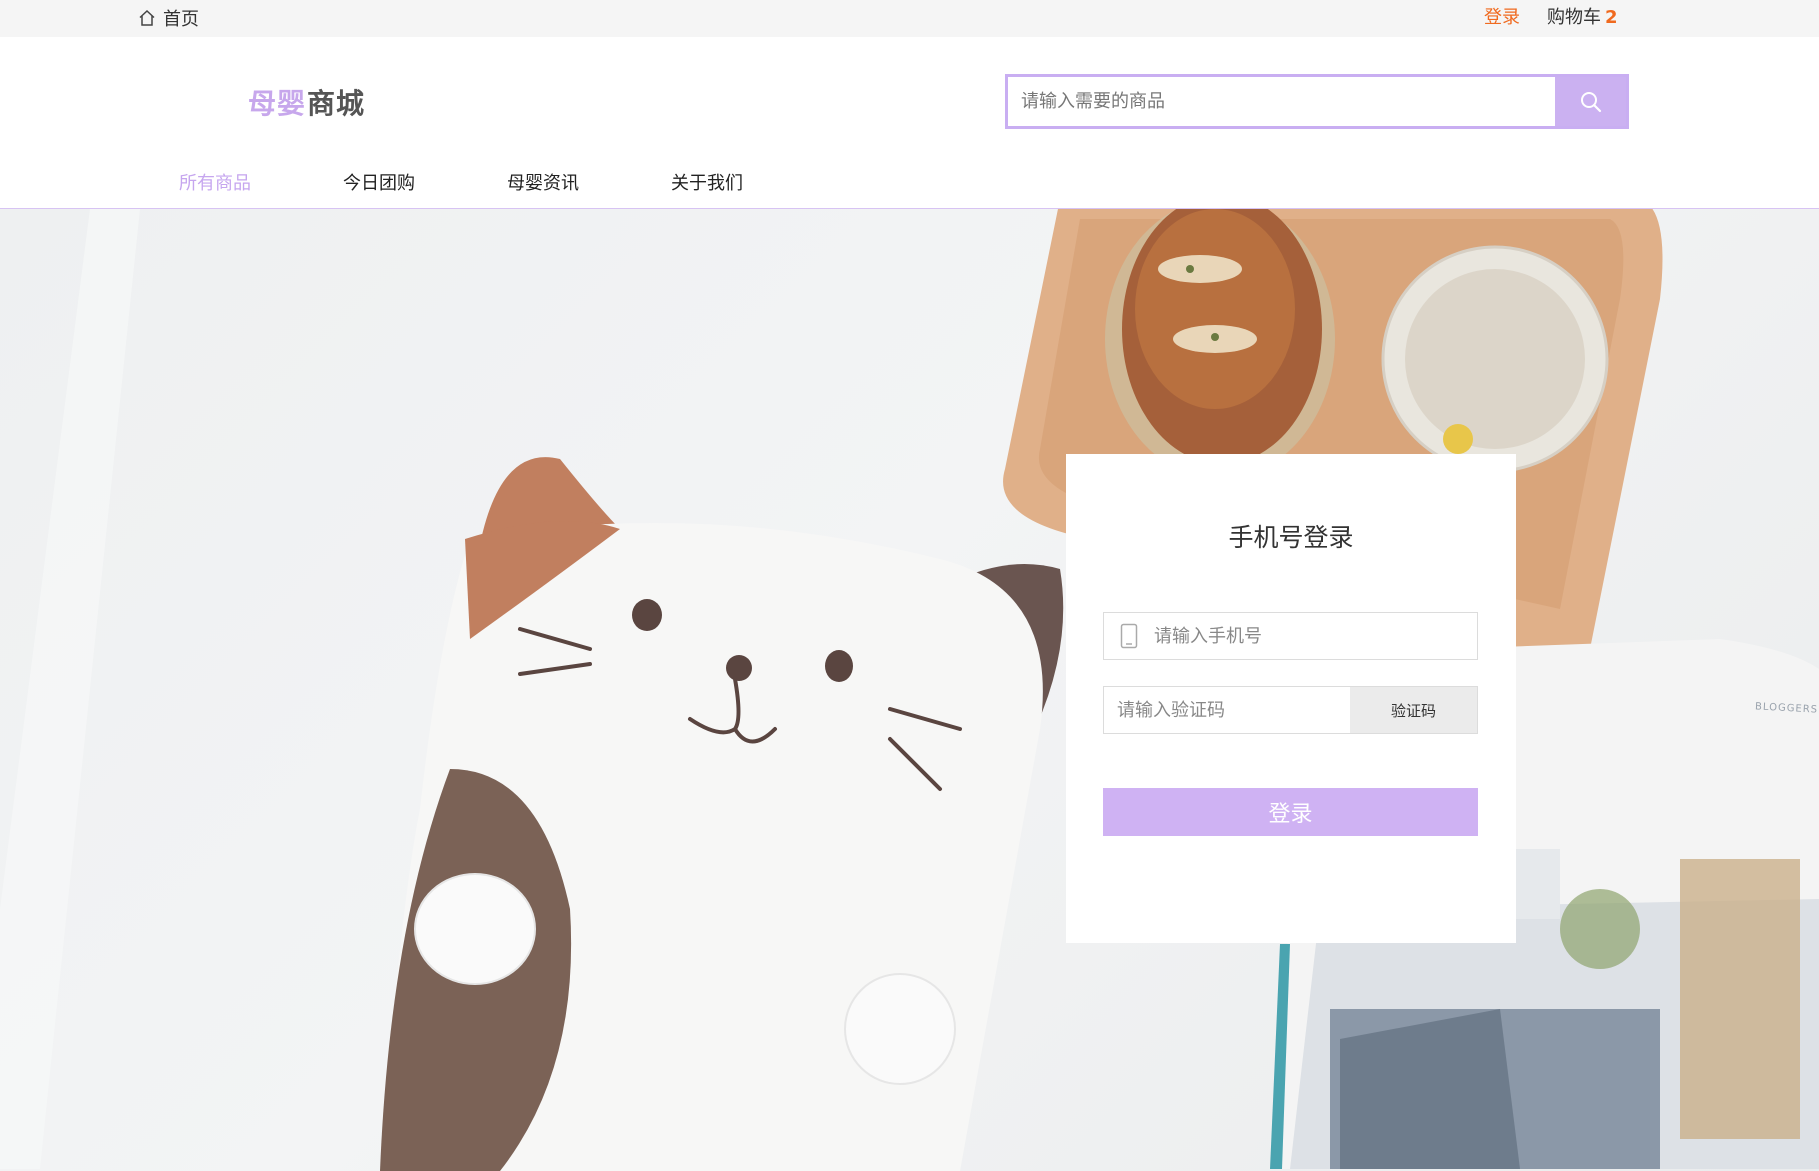 The image size is (1819, 1171). What do you see at coordinates (336, 103) in the screenshot?
I see `logo-text-part2: 商城` at bounding box center [336, 103].